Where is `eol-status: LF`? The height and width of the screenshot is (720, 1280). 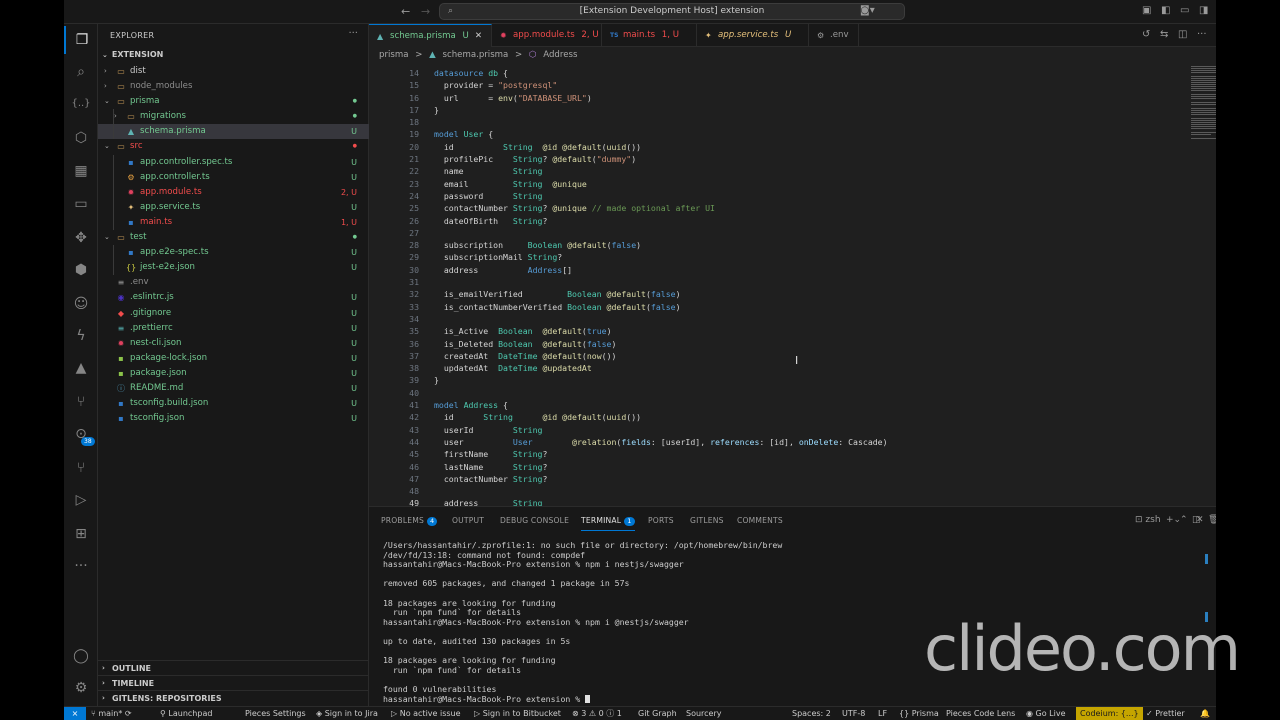
eol-status: LF is located at coordinates (882, 713).